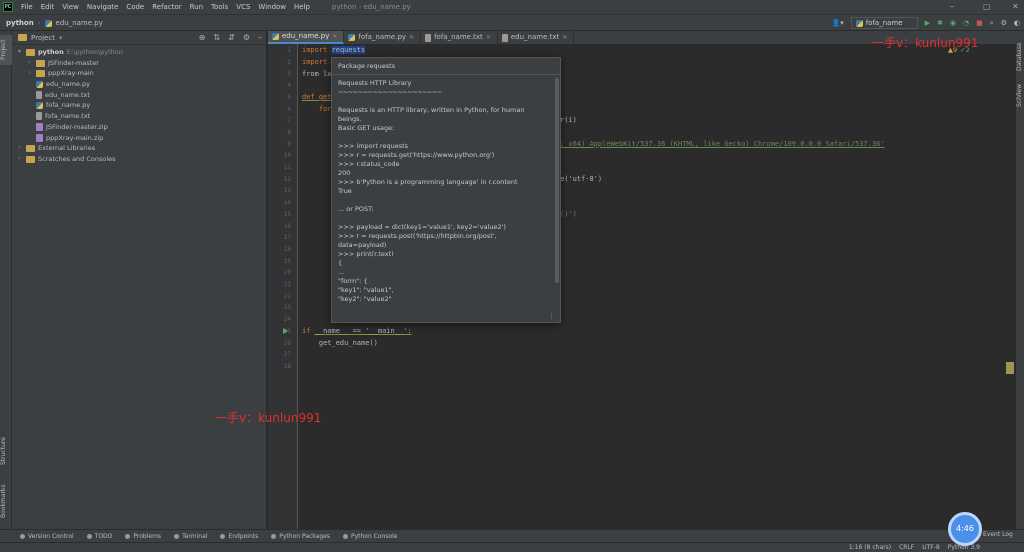 The image size is (1024, 552). What do you see at coordinates (141, 536) in the screenshot?
I see `tool-window-button: Problems` at bounding box center [141, 536].